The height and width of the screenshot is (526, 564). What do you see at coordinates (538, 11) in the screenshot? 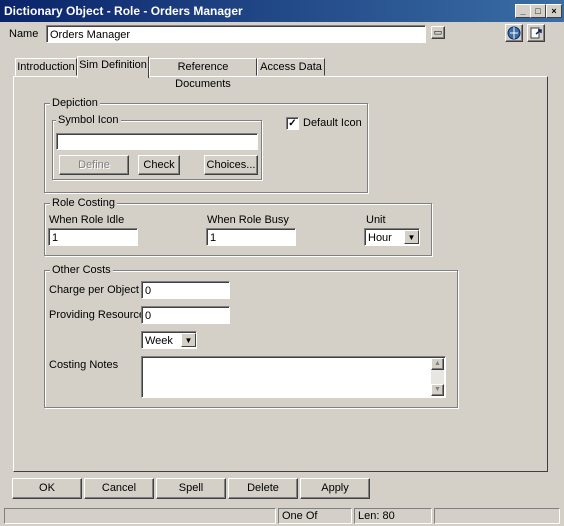
I see `maximize-button: □` at bounding box center [538, 11].